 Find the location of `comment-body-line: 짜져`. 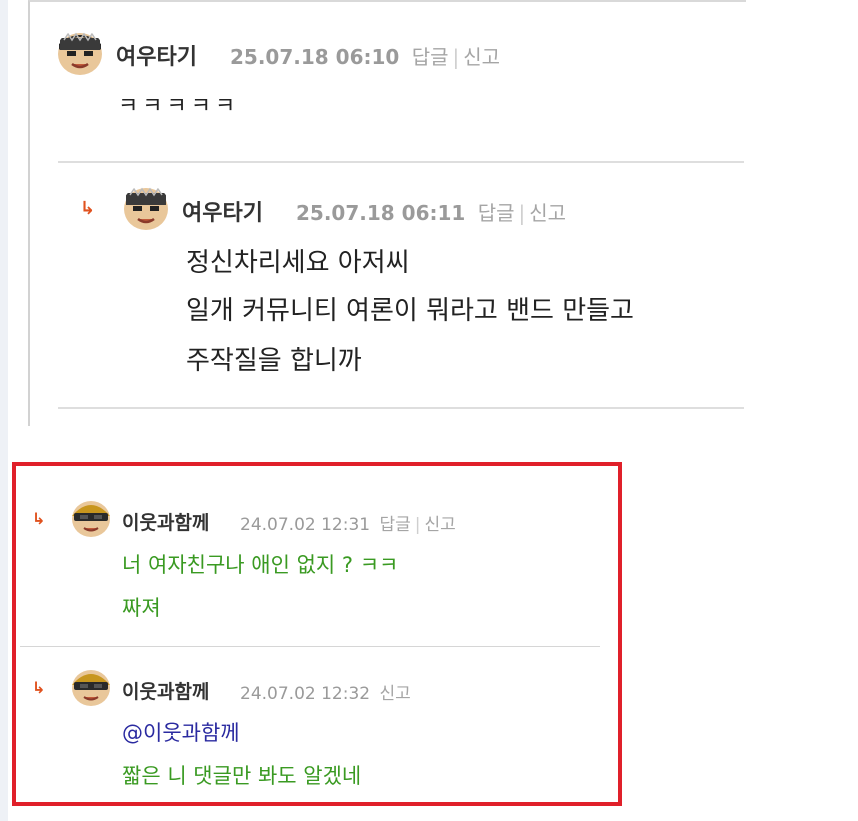

comment-body-line: 짜져 is located at coordinates (141, 608).